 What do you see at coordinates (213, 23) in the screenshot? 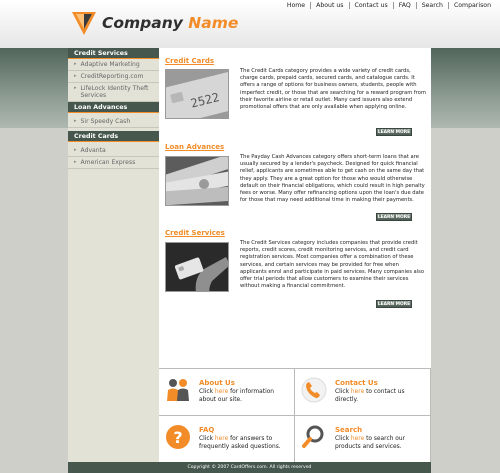
I see `logo-word-name: Name` at bounding box center [213, 23].